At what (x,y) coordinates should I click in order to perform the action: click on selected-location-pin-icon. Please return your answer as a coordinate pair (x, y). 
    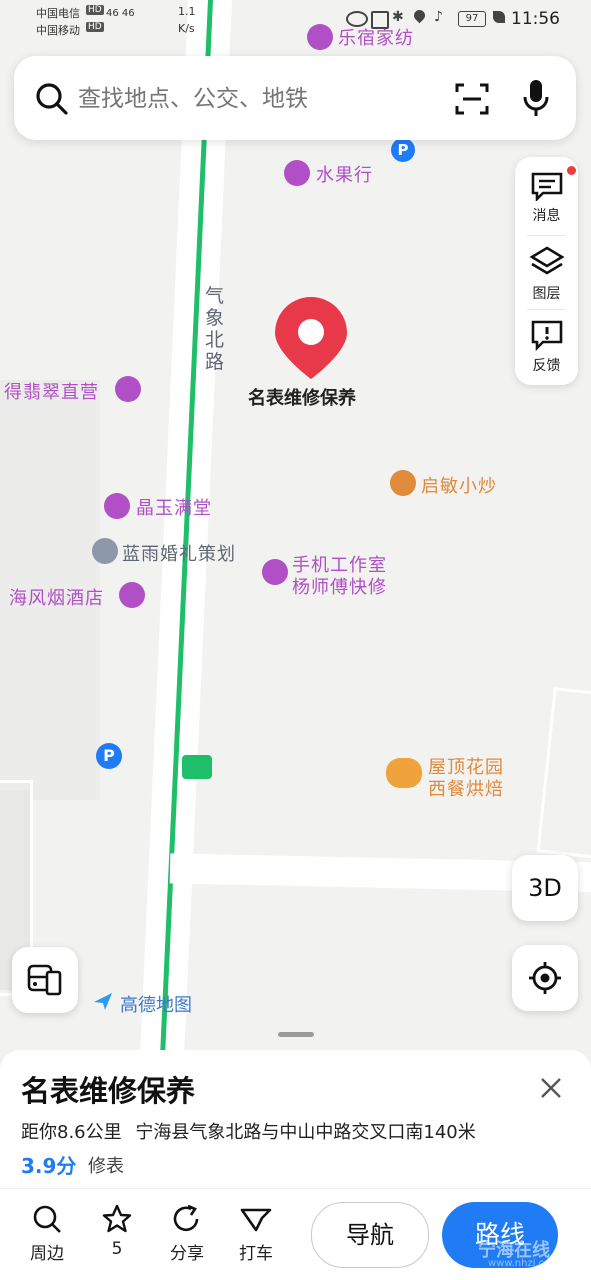
    Looking at the image, I should click on (311, 338).